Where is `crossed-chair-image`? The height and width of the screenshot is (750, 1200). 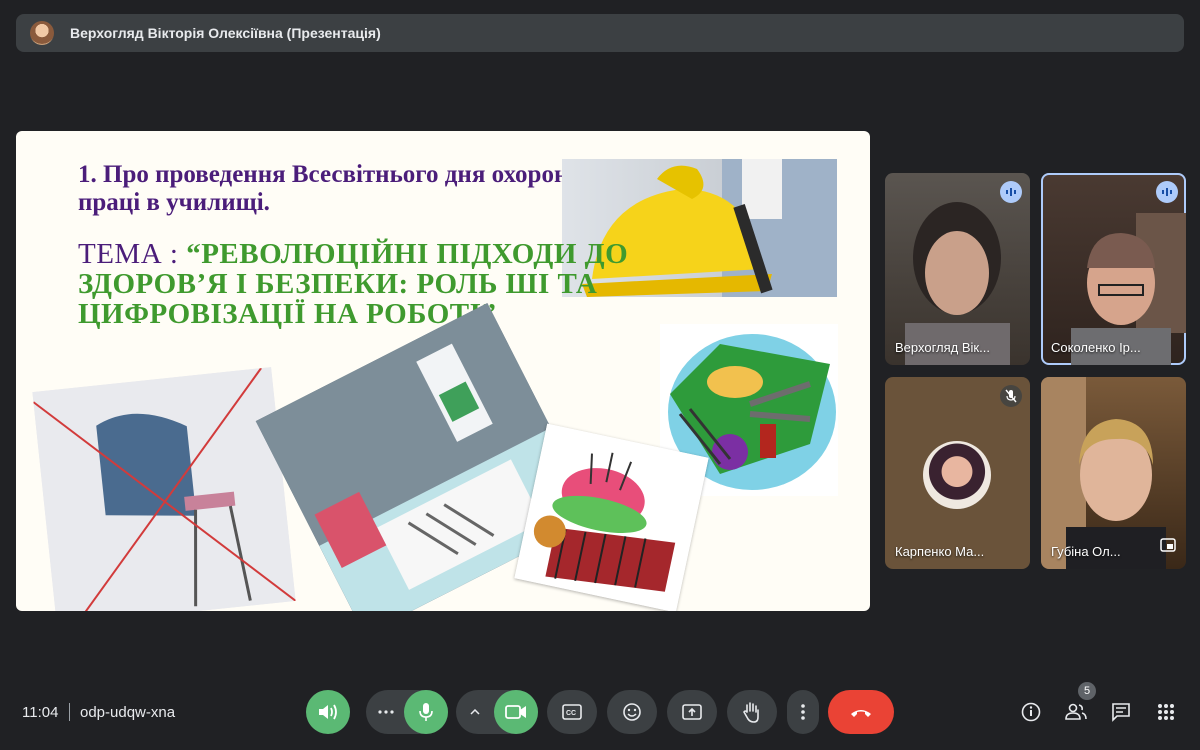
crossed-chair-image is located at coordinates (164, 489).